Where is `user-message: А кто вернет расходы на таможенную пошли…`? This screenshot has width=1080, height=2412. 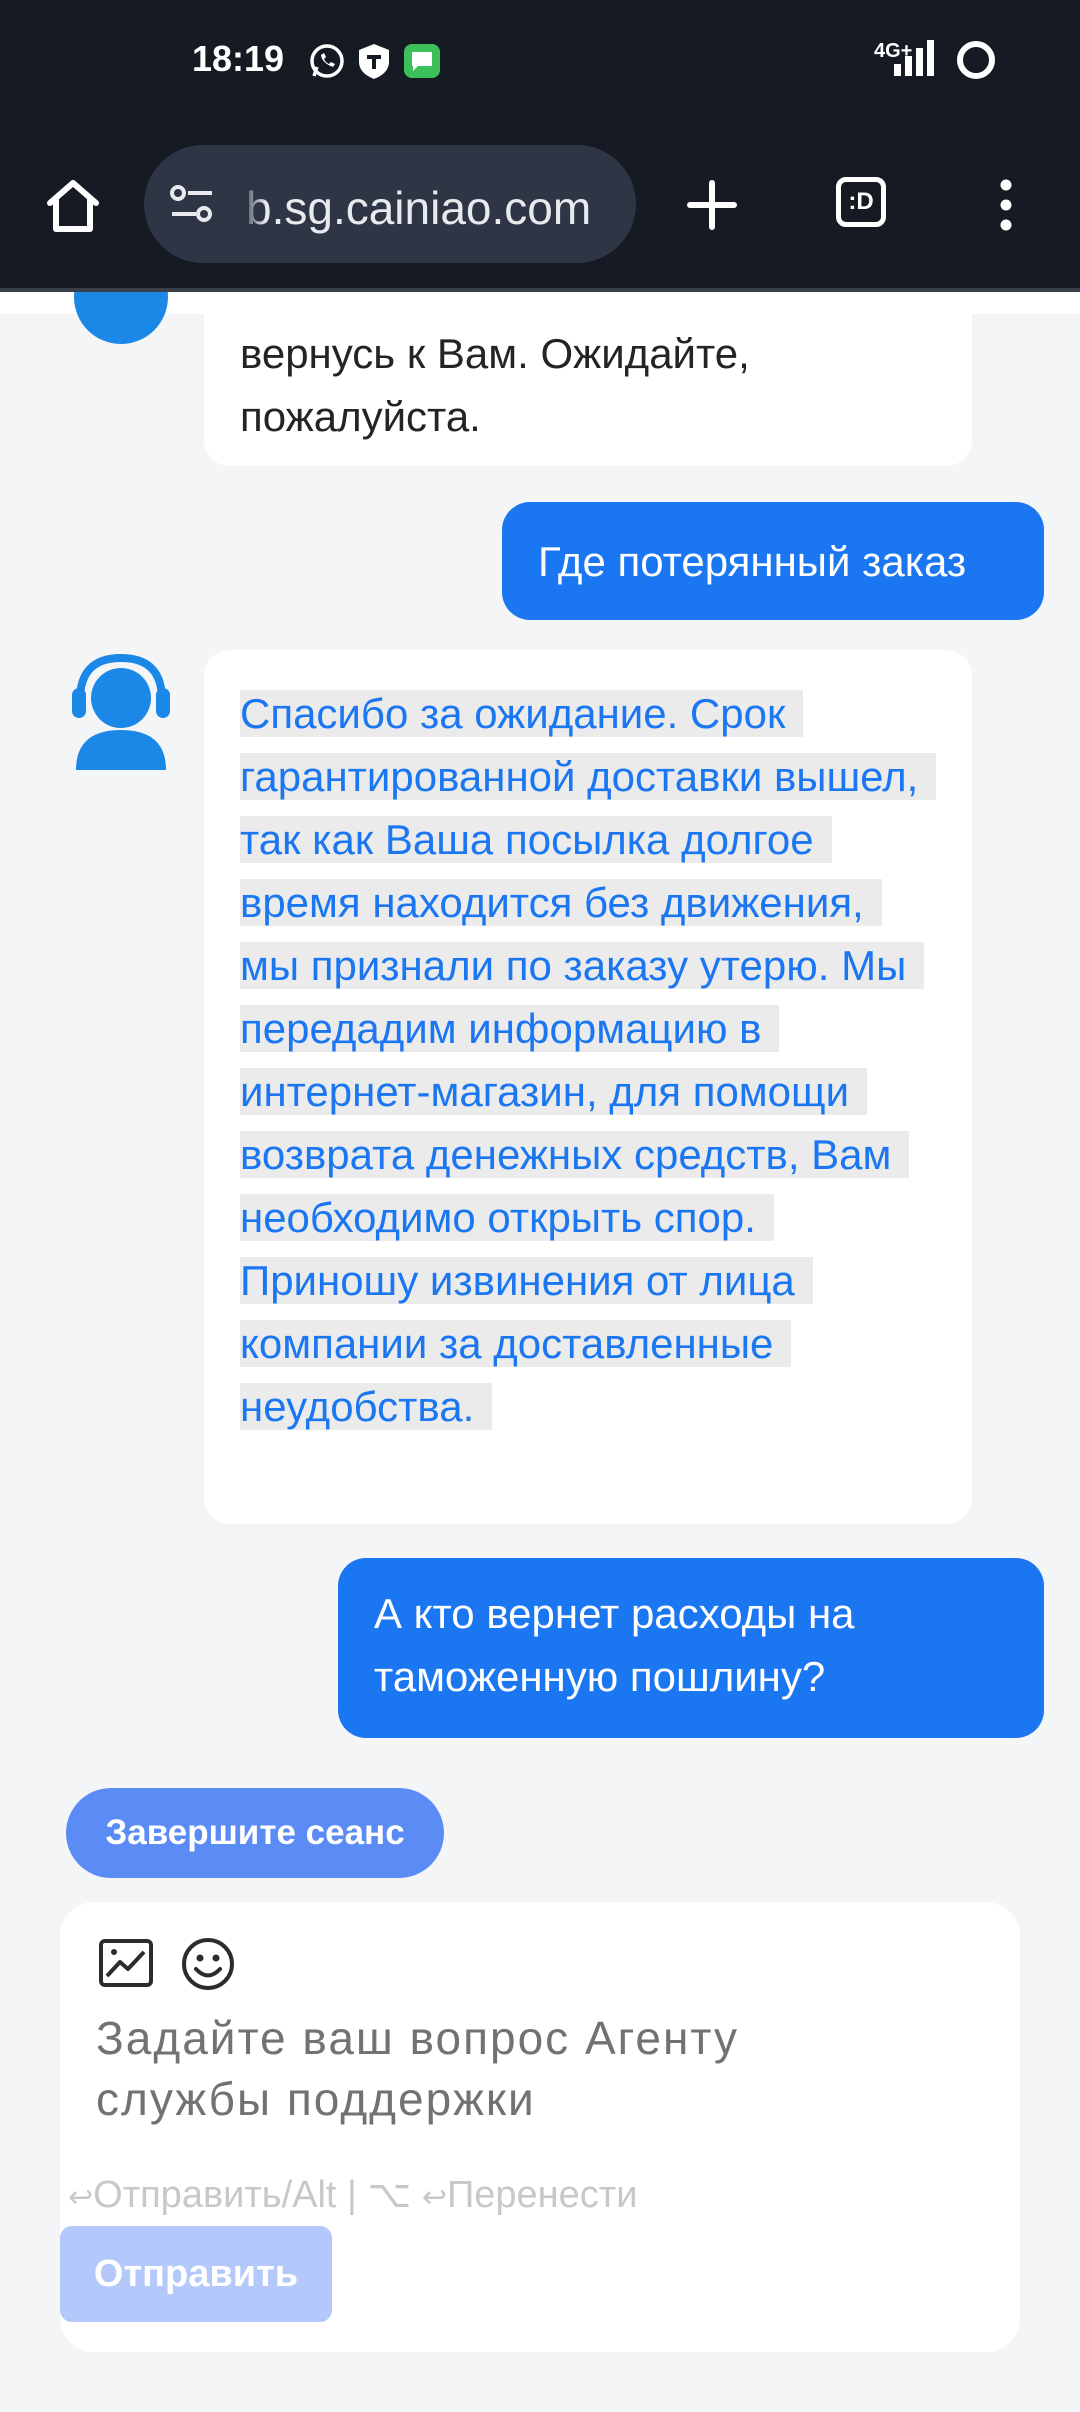
user-message: А кто вернет расходы на таможенную пошли… is located at coordinates (691, 1648).